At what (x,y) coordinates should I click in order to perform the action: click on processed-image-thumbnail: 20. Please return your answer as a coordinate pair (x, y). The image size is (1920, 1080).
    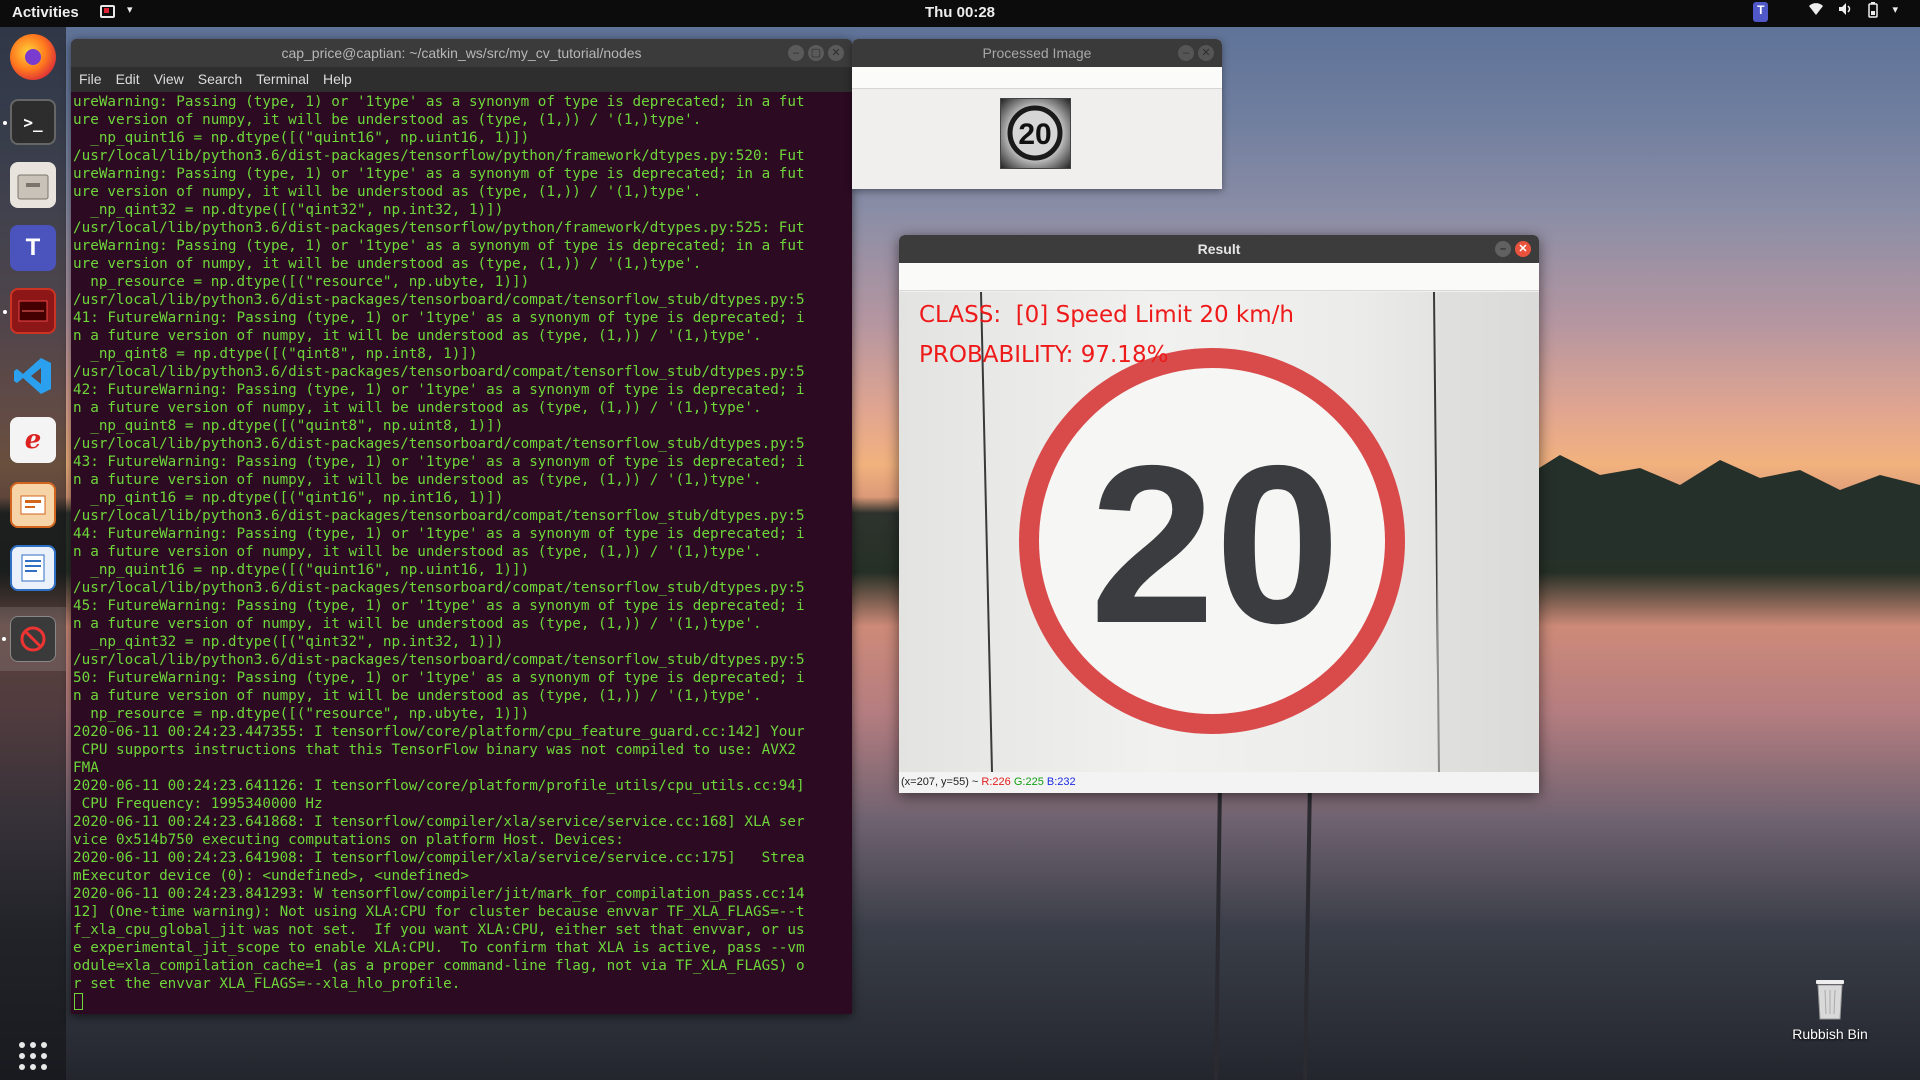
    Looking at the image, I should click on (1035, 133).